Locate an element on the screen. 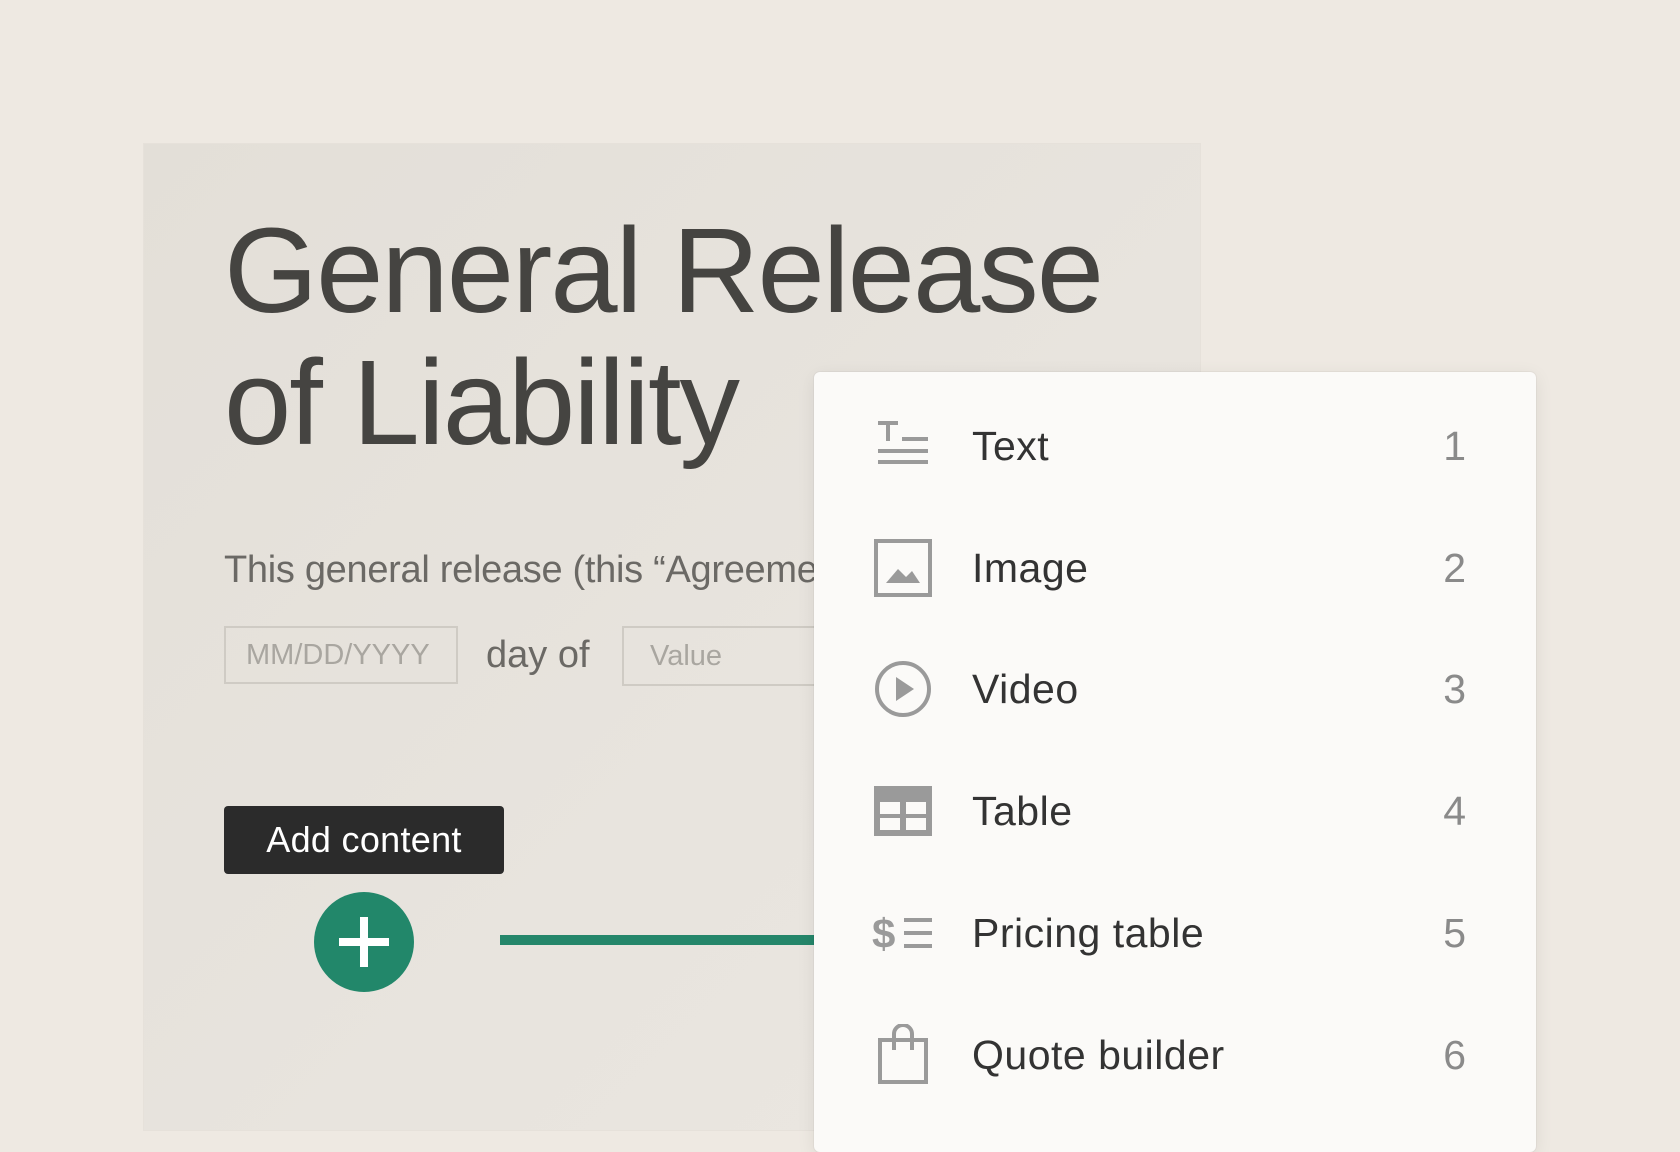  menu-item-label: Pricing table is located at coordinates (1088, 933).